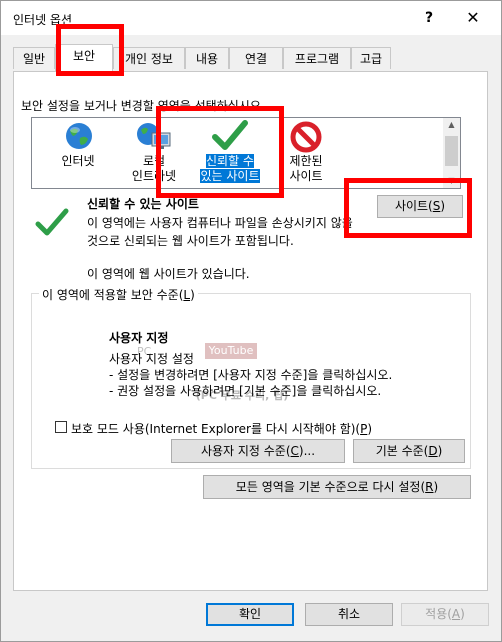 This screenshot has width=502, height=642. Describe the element at coordinates (429, 18) in the screenshot. I see `help-button: ?` at that location.